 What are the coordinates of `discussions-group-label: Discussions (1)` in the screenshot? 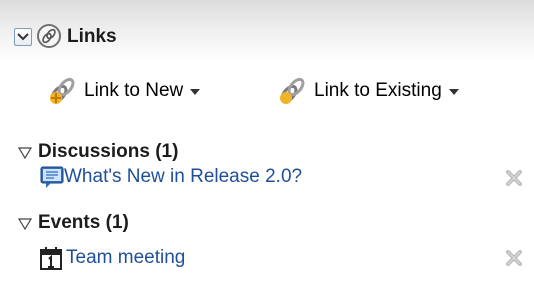 It's located at (108, 151).